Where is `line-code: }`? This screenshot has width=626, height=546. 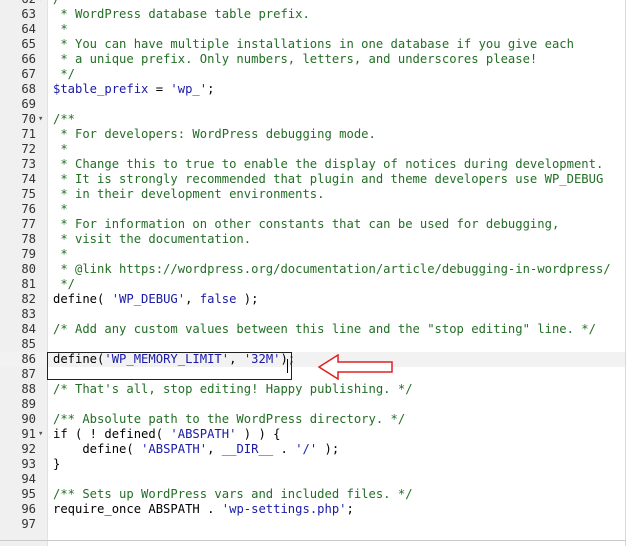 line-code: } is located at coordinates (56, 464).